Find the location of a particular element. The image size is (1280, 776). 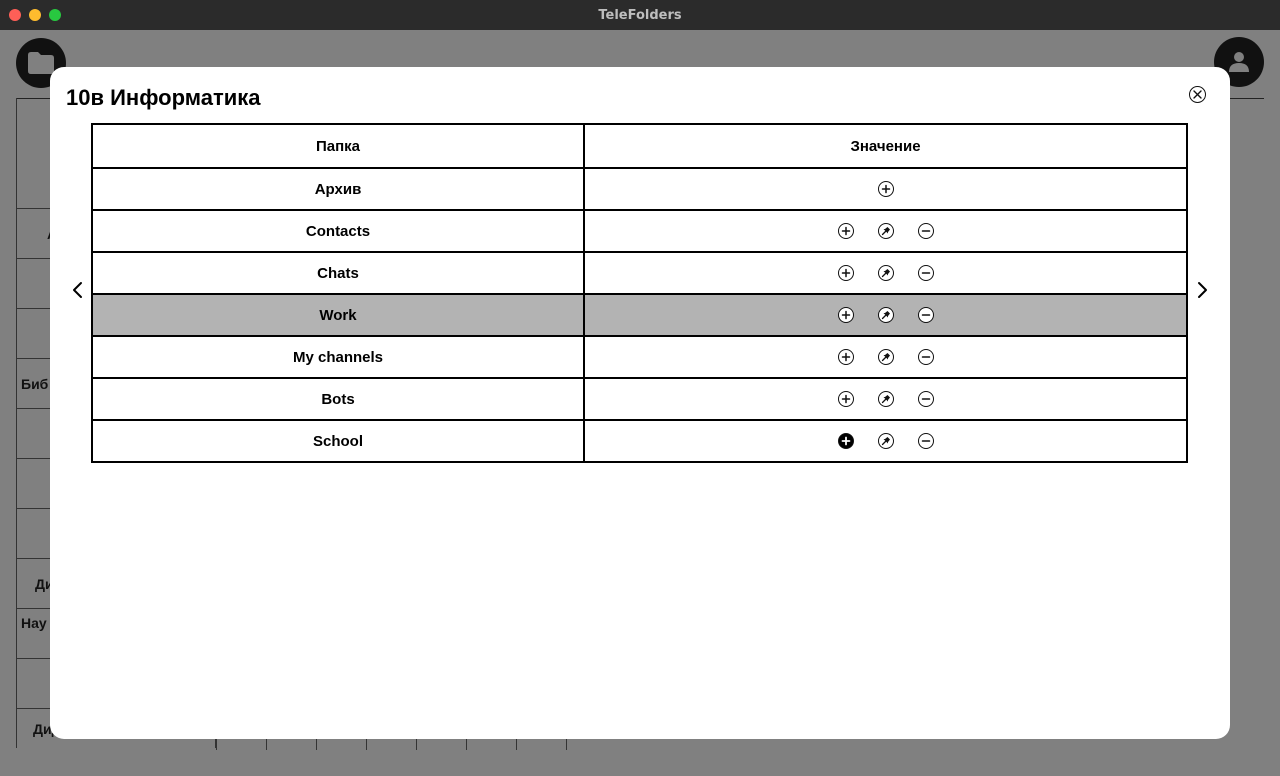

table-row: Архив is located at coordinates (639, 189).